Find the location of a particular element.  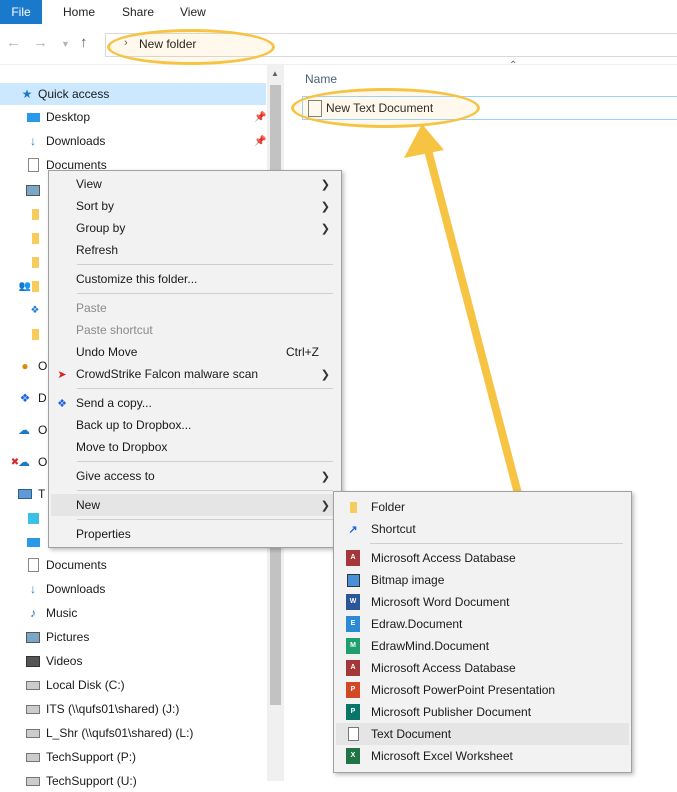

music-icon: ♪ is located at coordinates (33, 613).